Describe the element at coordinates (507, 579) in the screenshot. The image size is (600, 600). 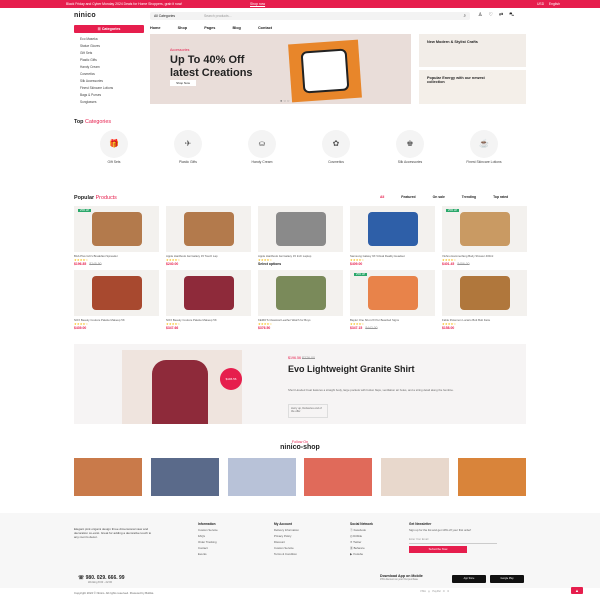
I see `google-play-button: Google Play` at that location.